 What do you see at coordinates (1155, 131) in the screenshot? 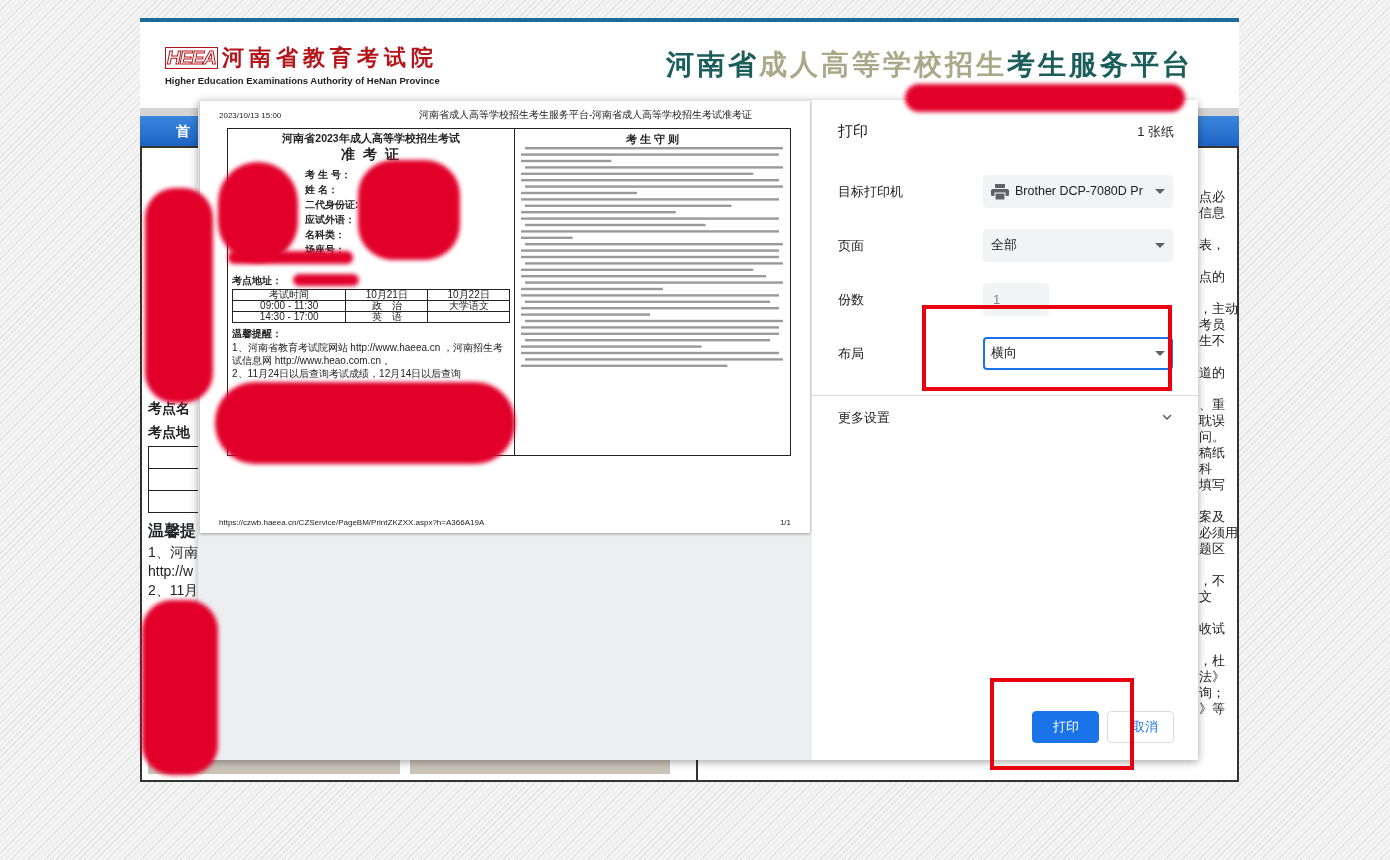
I see `sheet-count: 1 张纸` at bounding box center [1155, 131].